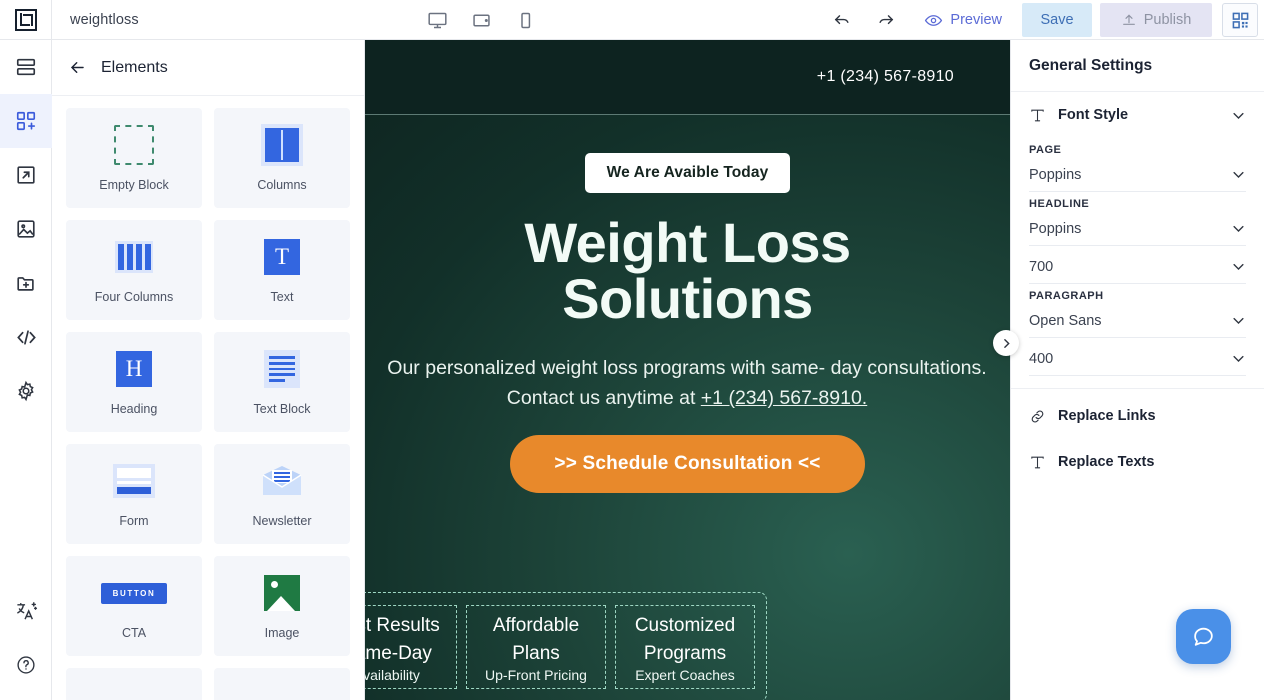  What do you see at coordinates (282, 481) in the screenshot?
I see `newsletter-icon` at bounding box center [282, 481].